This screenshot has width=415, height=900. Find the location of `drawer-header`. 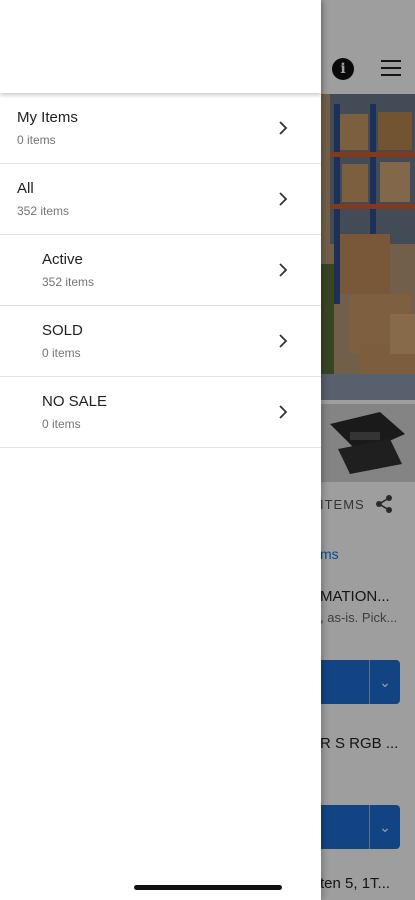

drawer-header is located at coordinates (160, 46).